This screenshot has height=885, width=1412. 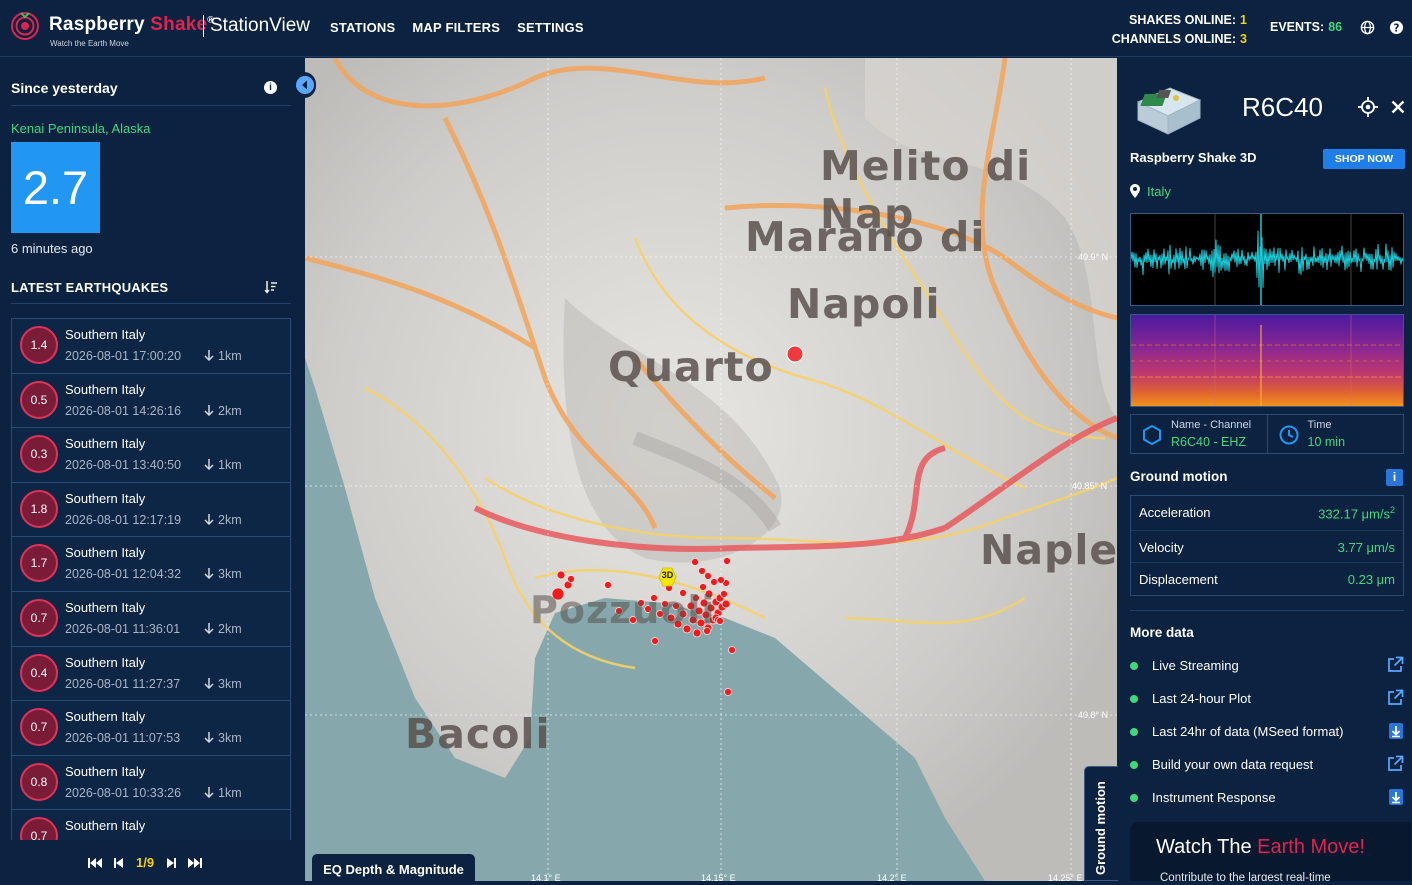 I want to click on featured-time-ago: 6 minutes ago, so click(x=52, y=248).